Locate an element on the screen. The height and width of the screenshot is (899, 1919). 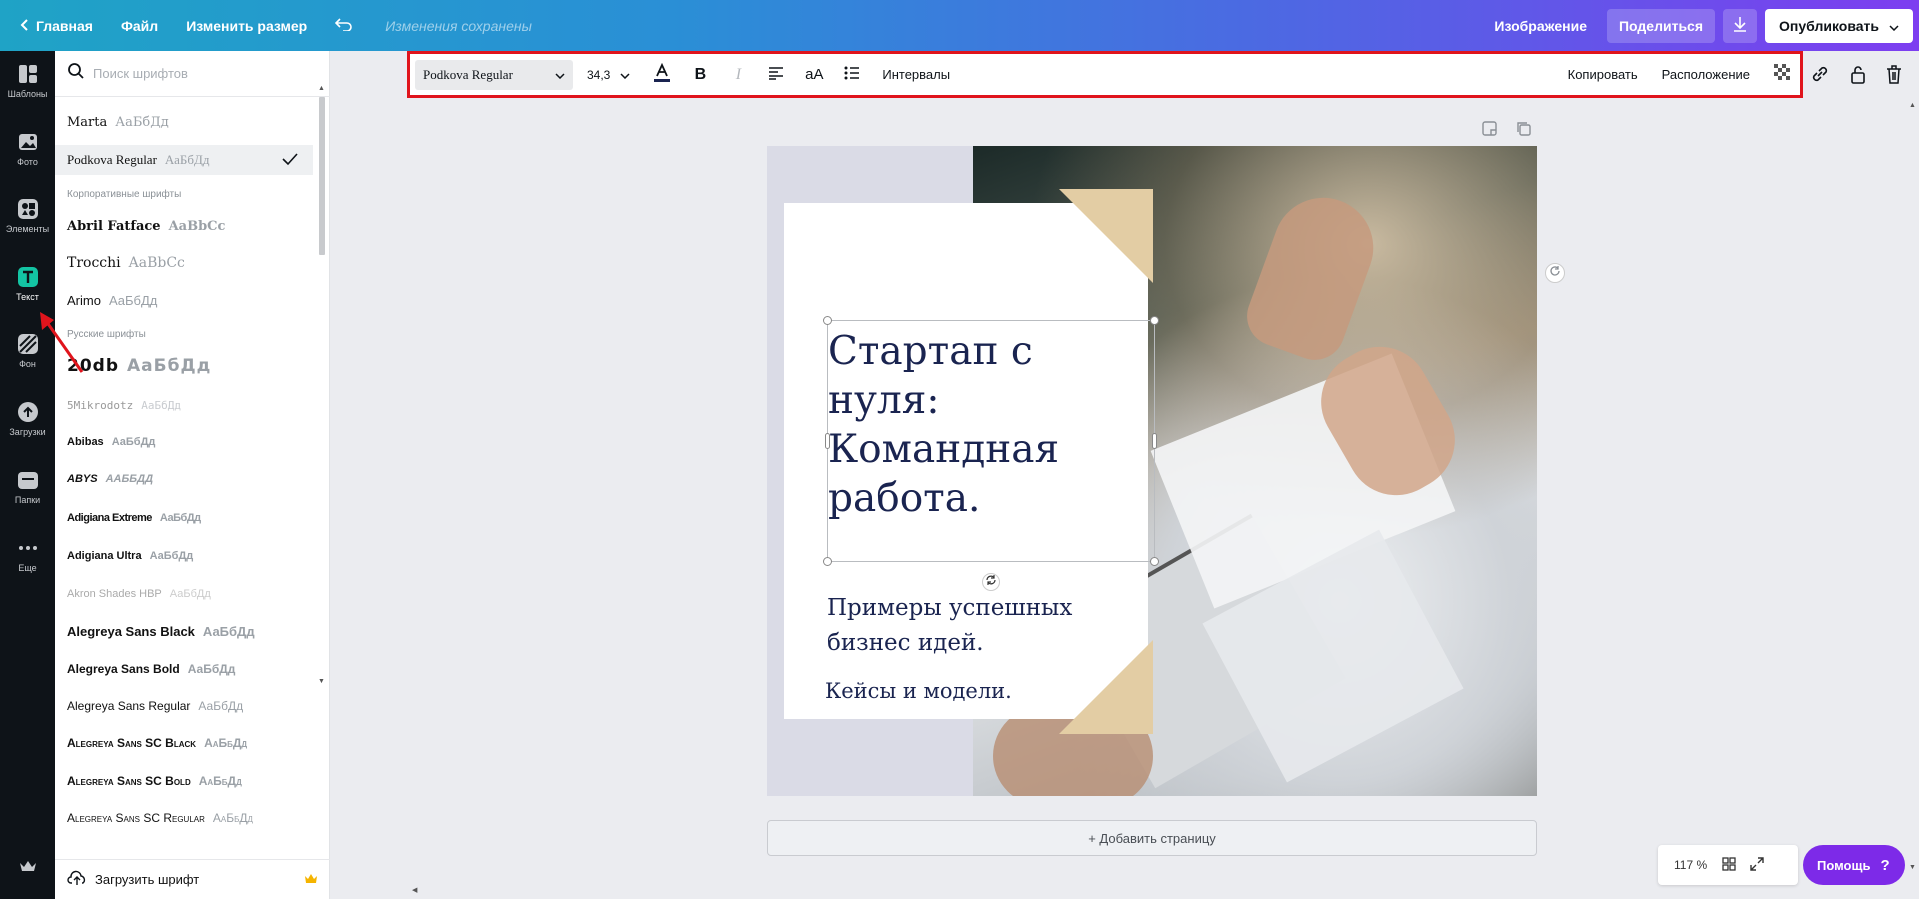
font-item-podkova: Podkova Regular АаБбДд is located at coordinates (184, 160).